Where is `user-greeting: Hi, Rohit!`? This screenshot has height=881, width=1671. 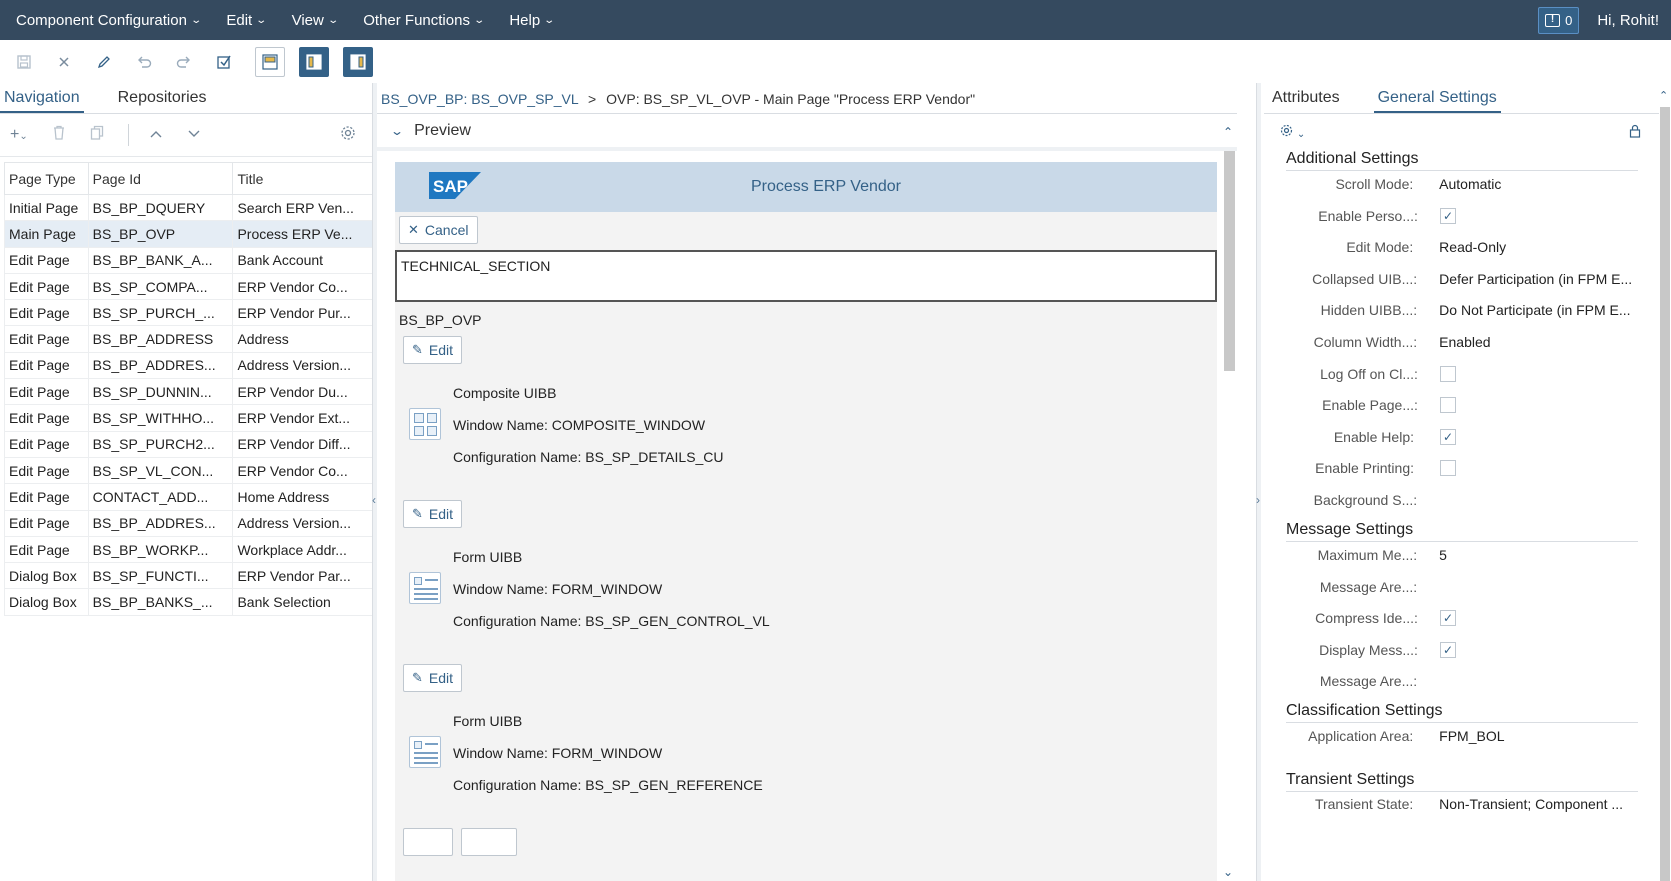
user-greeting: Hi, Rohit! is located at coordinates (1628, 20).